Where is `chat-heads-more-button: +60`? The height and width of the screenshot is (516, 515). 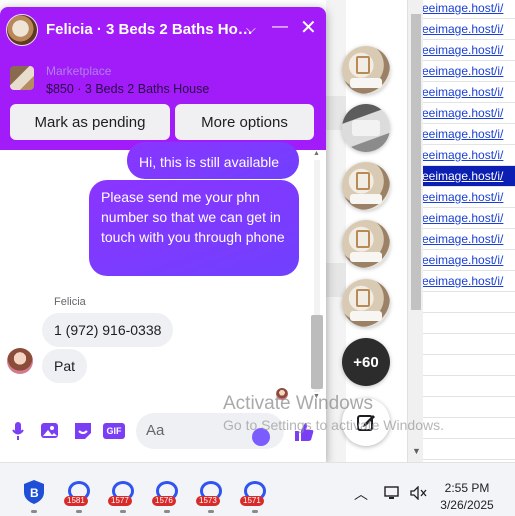
chat-heads-more-button: +60 is located at coordinates (366, 362).